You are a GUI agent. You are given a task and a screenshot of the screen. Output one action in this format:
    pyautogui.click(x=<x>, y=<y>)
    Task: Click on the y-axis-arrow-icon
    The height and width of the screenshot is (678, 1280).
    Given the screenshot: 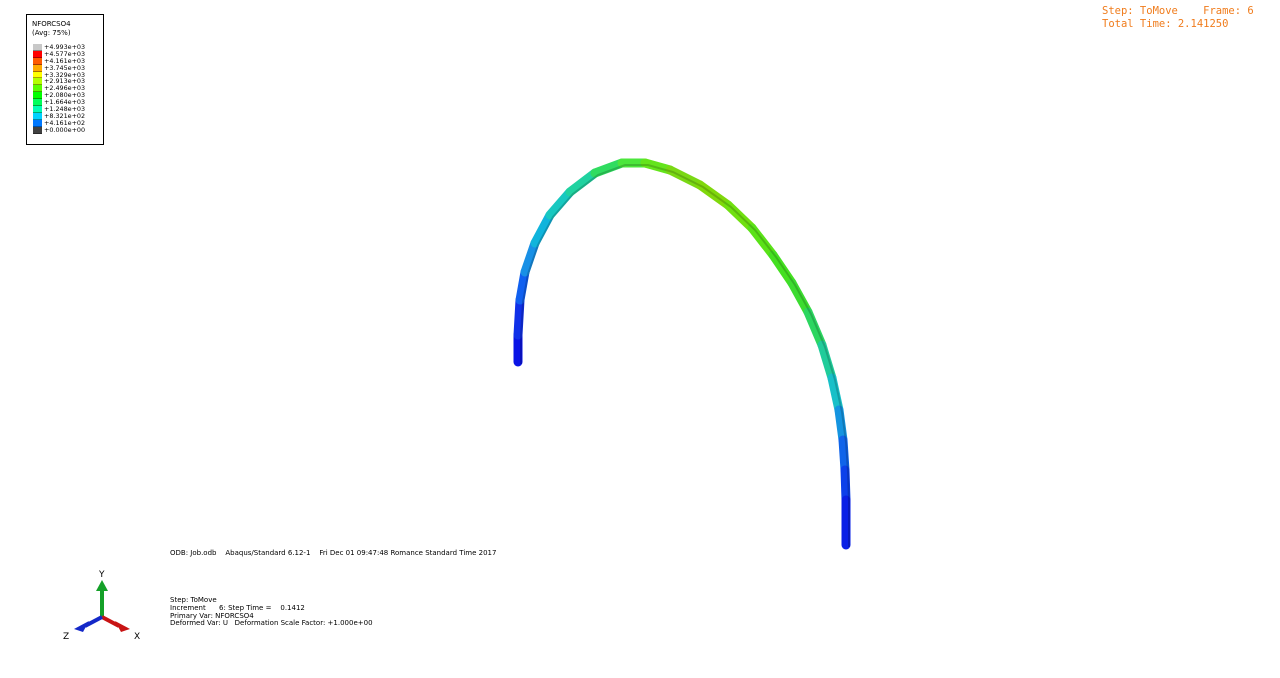 What is the action you would take?
    pyautogui.click(x=102, y=585)
    